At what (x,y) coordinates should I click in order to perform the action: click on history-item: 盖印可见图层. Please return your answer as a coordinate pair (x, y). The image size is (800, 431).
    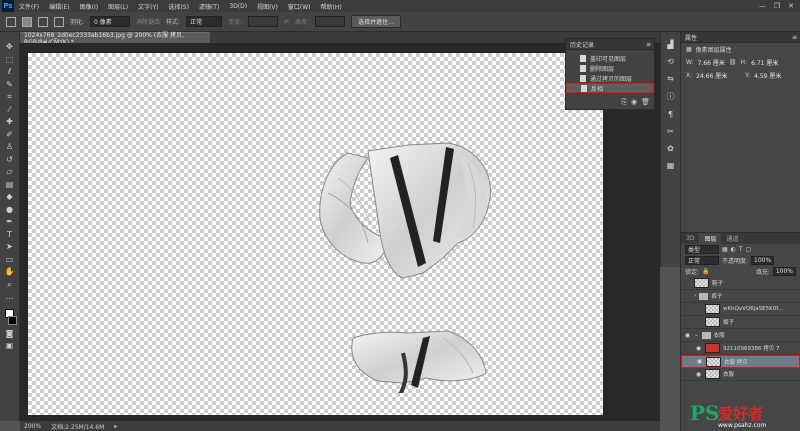
    Looking at the image, I should click on (610, 58).